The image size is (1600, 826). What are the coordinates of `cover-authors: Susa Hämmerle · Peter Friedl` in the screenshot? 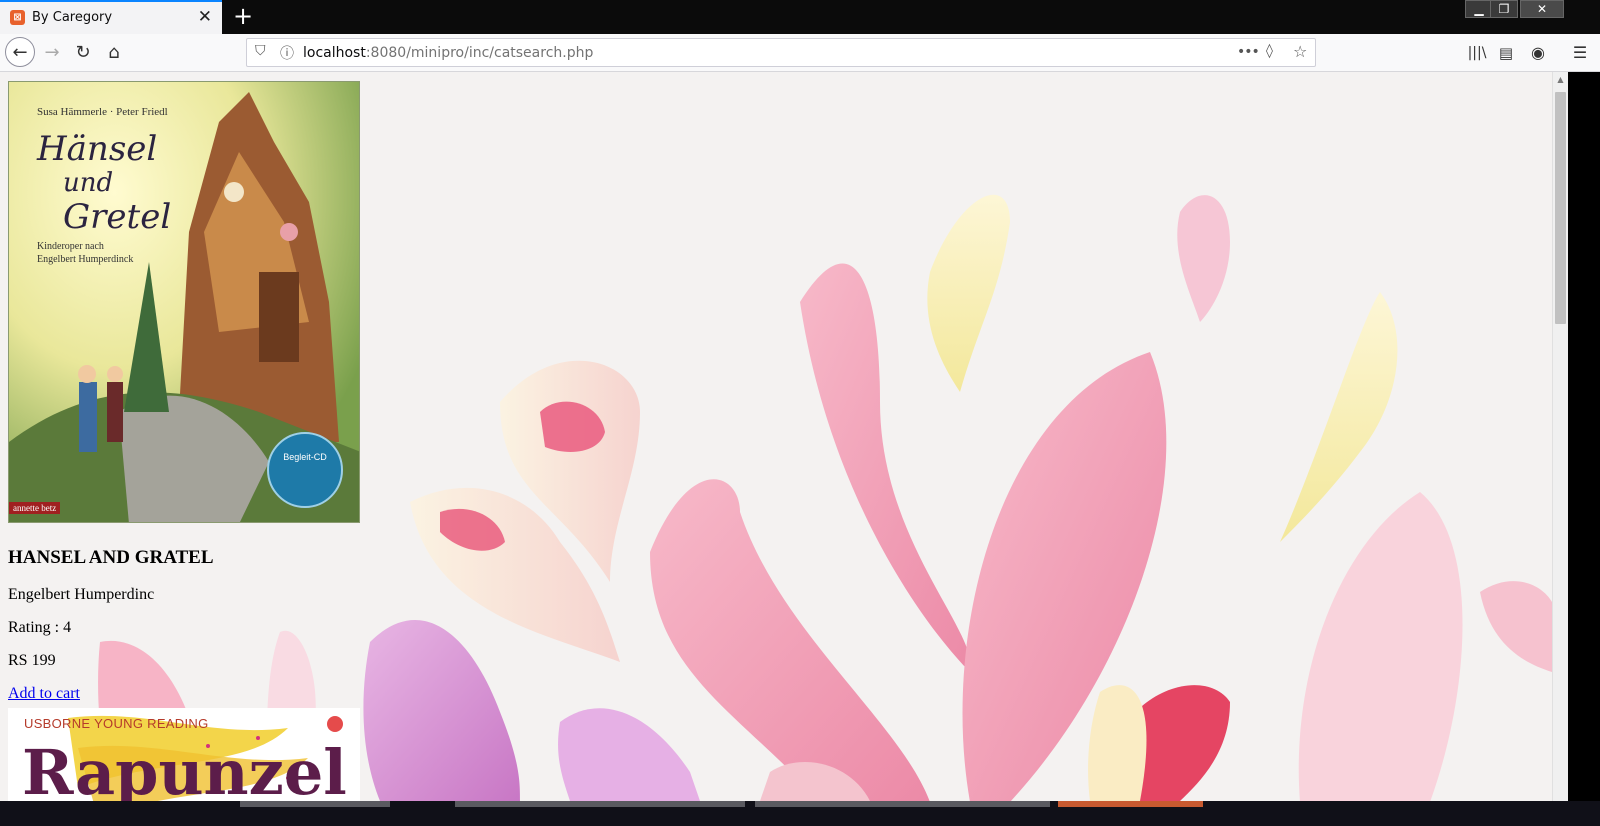 It's located at (102, 112).